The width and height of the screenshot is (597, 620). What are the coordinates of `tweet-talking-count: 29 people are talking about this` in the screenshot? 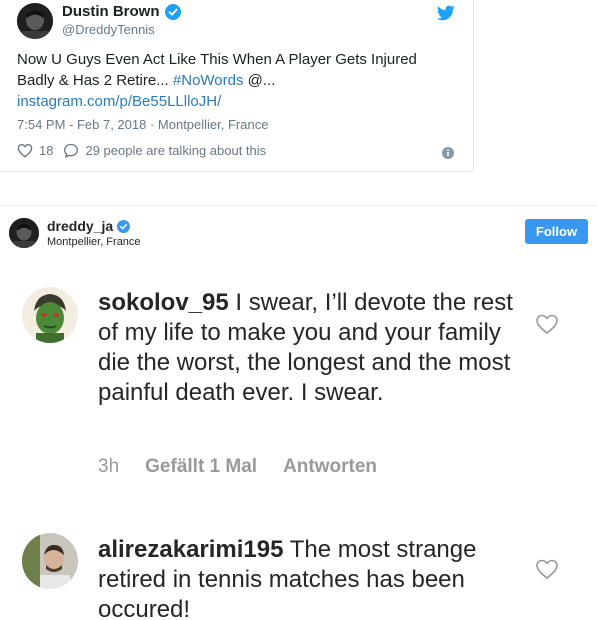 It's located at (175, 150).